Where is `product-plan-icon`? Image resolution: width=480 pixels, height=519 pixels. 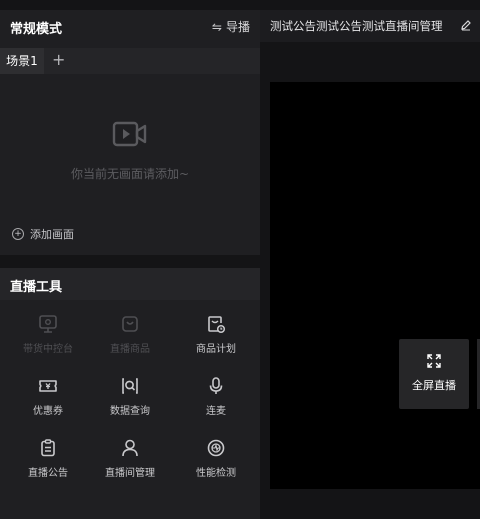
product-plan-icon is located at coordinates (217, 325).